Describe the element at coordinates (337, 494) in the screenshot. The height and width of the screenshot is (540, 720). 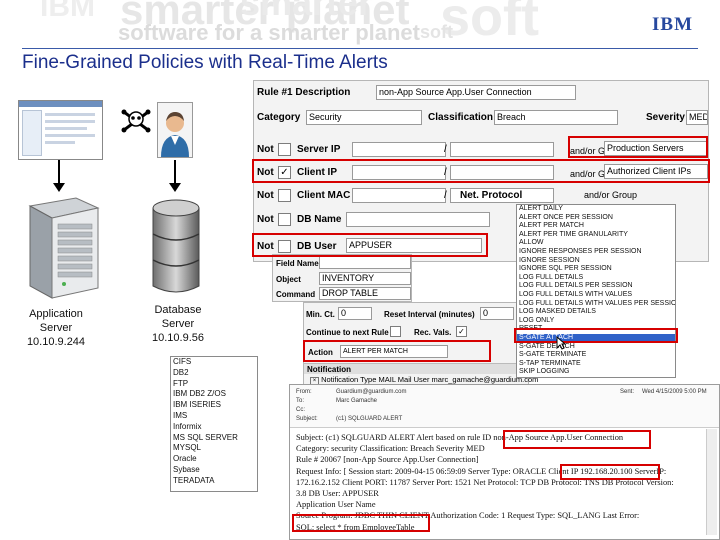
I see `email-body-line: 3.8 DB User: APPUSER` at that location.